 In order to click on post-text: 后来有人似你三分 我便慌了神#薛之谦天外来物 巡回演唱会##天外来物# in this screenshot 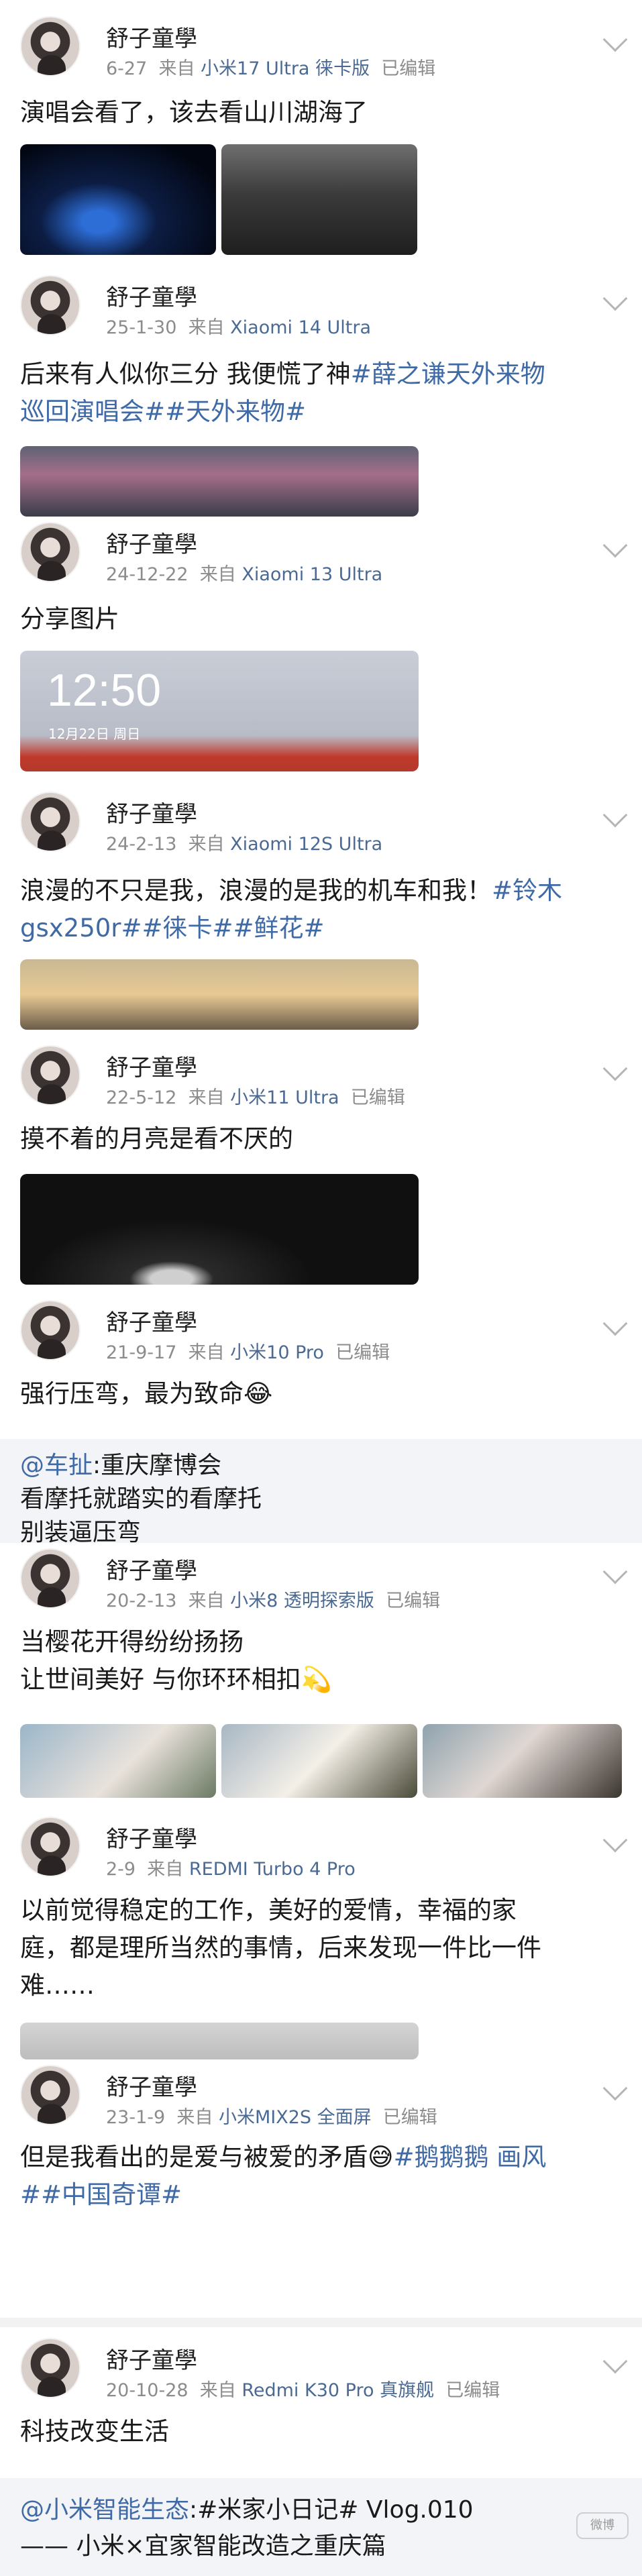, I will do `click(322, 393)`.